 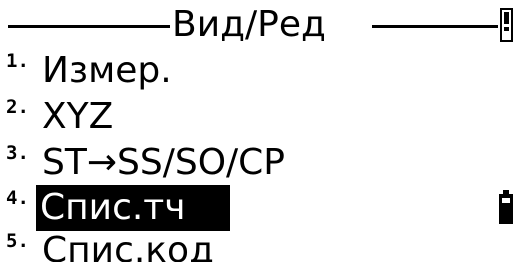 What do you see at coordinates (249, 24) in the screenshot?
I see `page-title: Вид/Ред` at bounding box center [249, 24].